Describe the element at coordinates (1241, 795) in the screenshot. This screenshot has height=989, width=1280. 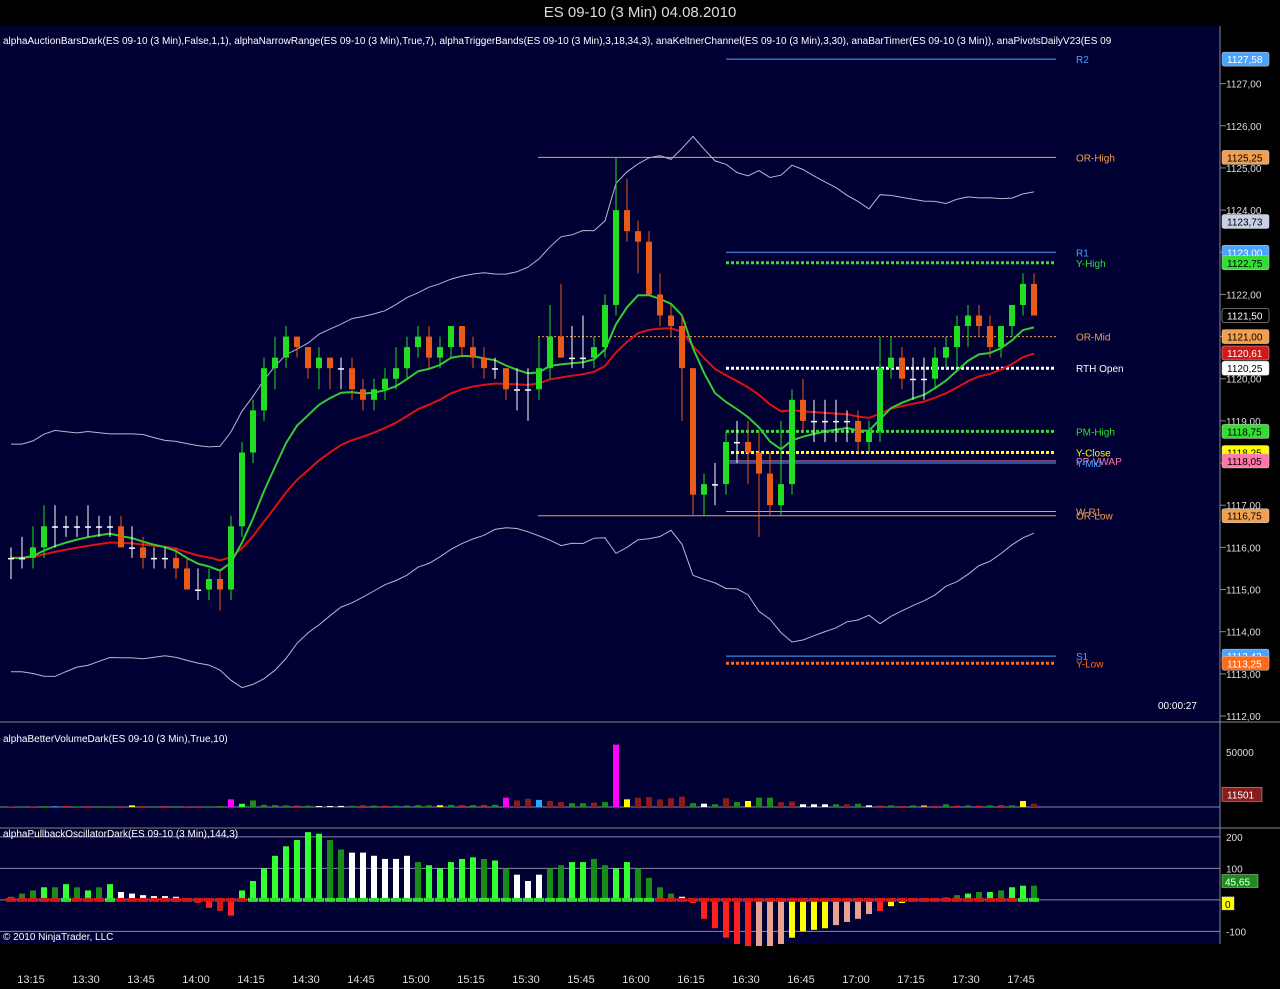
I see `volume-marker-label: 11501` at that location.